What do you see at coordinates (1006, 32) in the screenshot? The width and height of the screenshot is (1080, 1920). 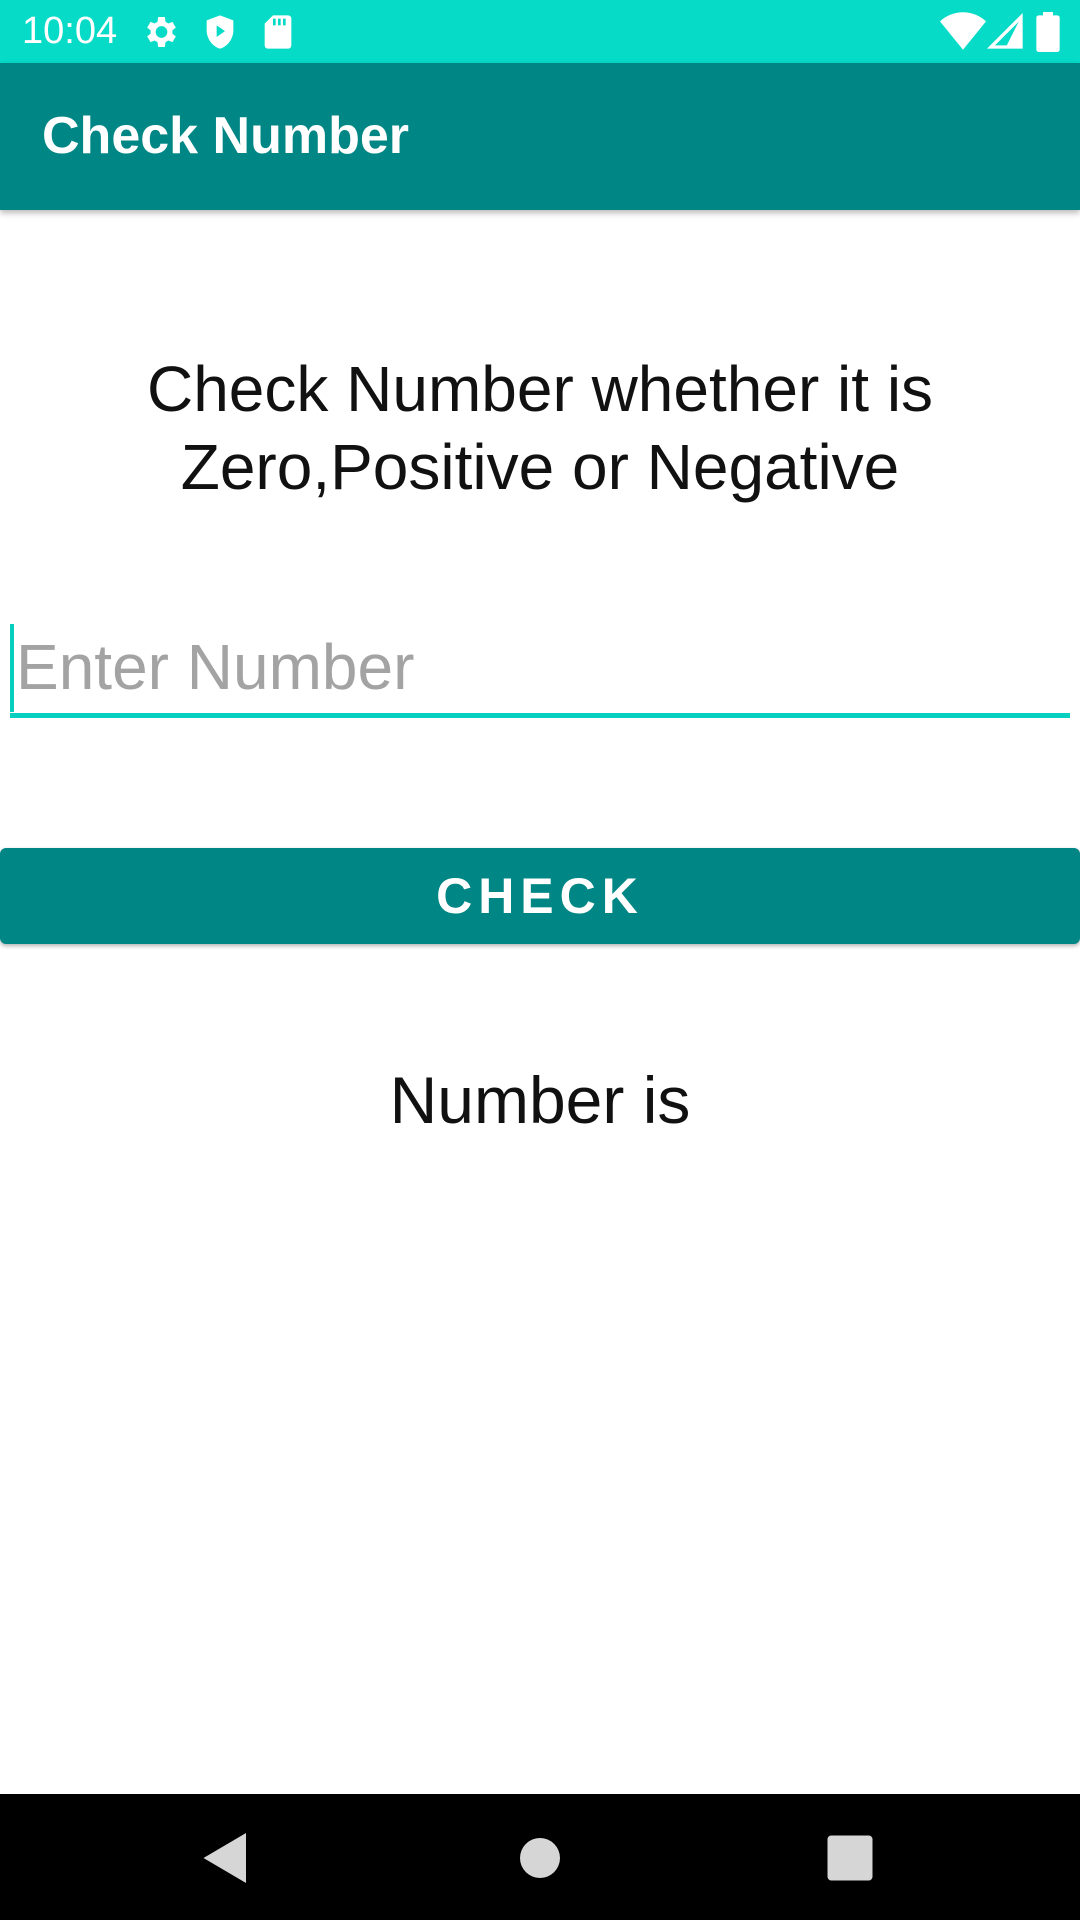 I see `signal-icon` at bounding box center [1006, 32].